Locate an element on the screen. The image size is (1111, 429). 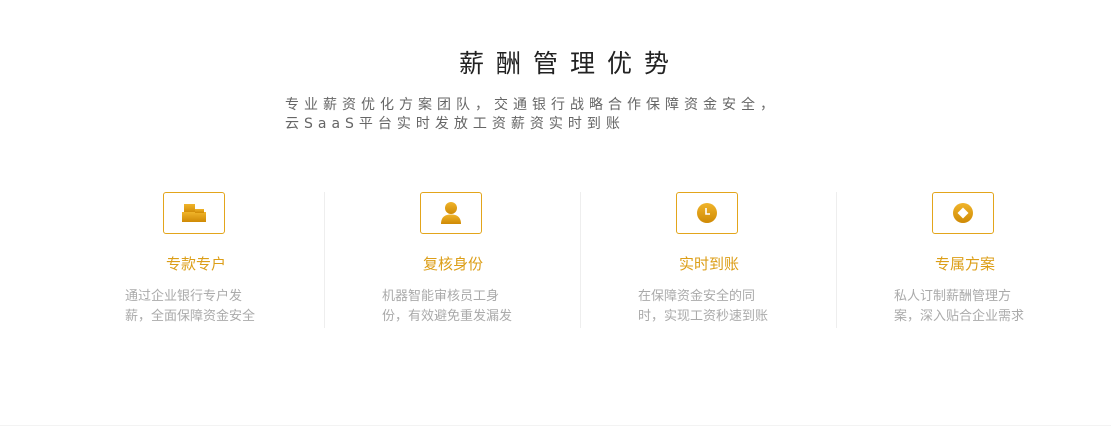
feature-desc-line-1: 通过企业银行专户发 is located at coordinates (184, 296).